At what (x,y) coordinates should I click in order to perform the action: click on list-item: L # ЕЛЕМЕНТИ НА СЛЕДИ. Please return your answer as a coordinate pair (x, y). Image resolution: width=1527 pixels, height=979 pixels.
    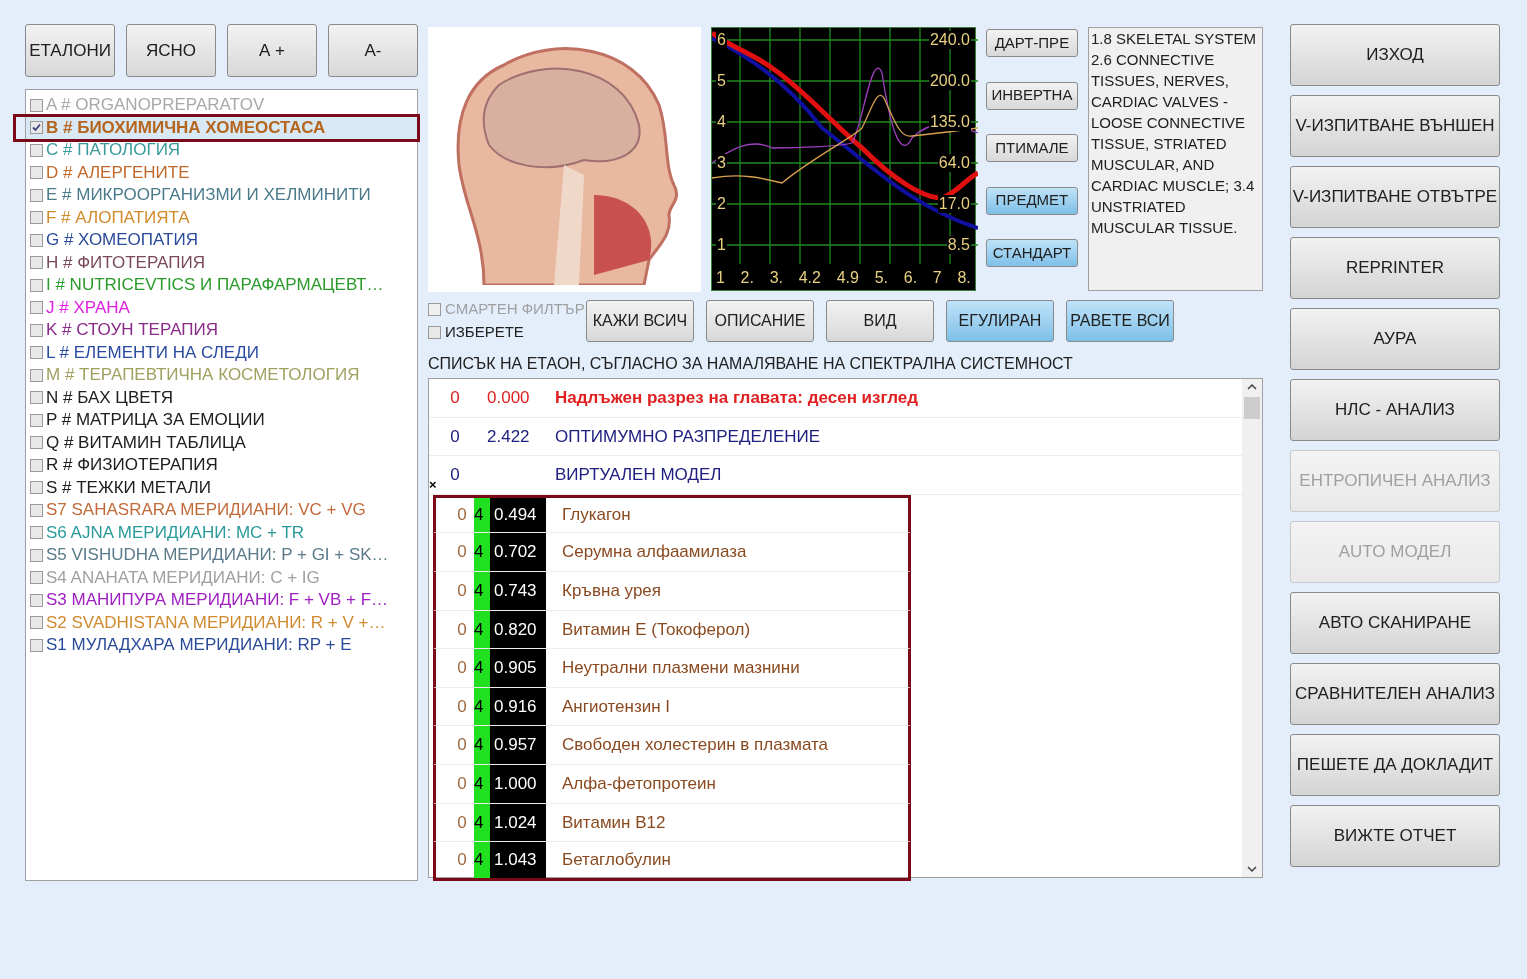
    Looking at the image, I should click on (221, 352).